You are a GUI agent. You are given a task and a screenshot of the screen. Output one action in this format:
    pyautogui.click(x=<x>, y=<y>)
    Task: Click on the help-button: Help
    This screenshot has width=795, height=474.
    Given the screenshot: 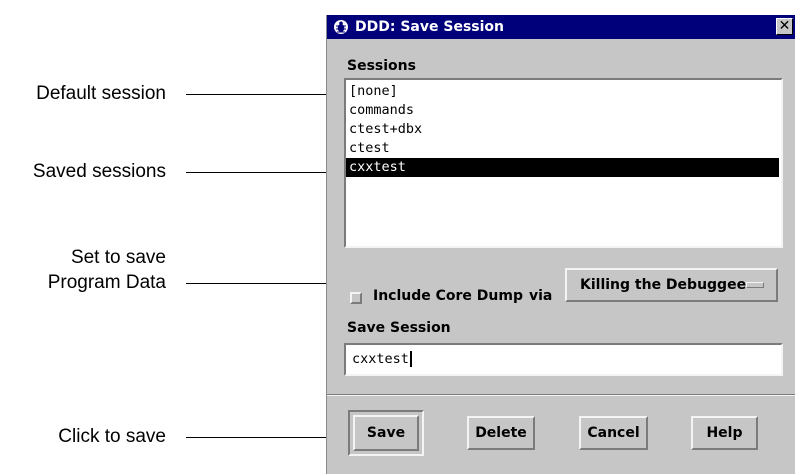 What is the action you would take?
    pyautogui.click(x=724, y=433)
    